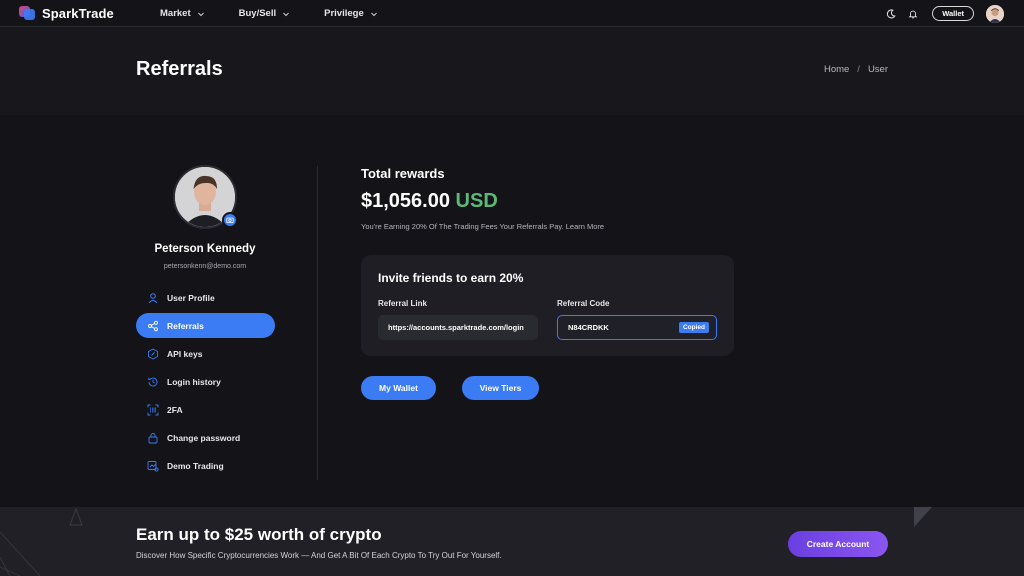 Image resolution: width=1024 pixels, height=576 pixels. I want to click on rewards-amount-value: $1,056.00, so click(405, 201).